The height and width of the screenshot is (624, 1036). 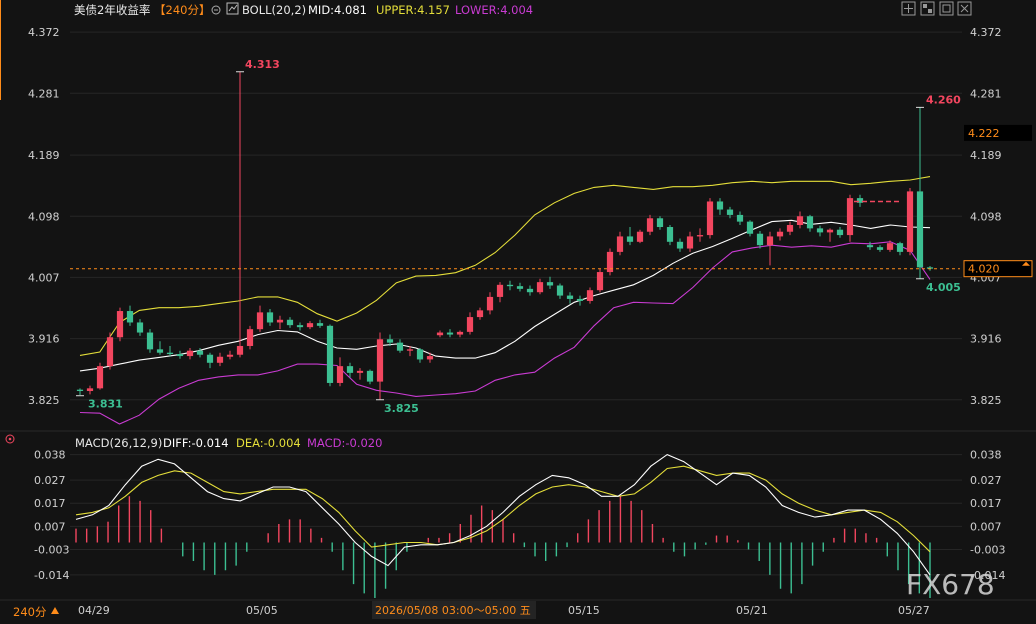 What do you see at coordinates (262, 64) in the screenshot?
I see `annotation-high-1: 4.313` at bounding box center [262, 64].